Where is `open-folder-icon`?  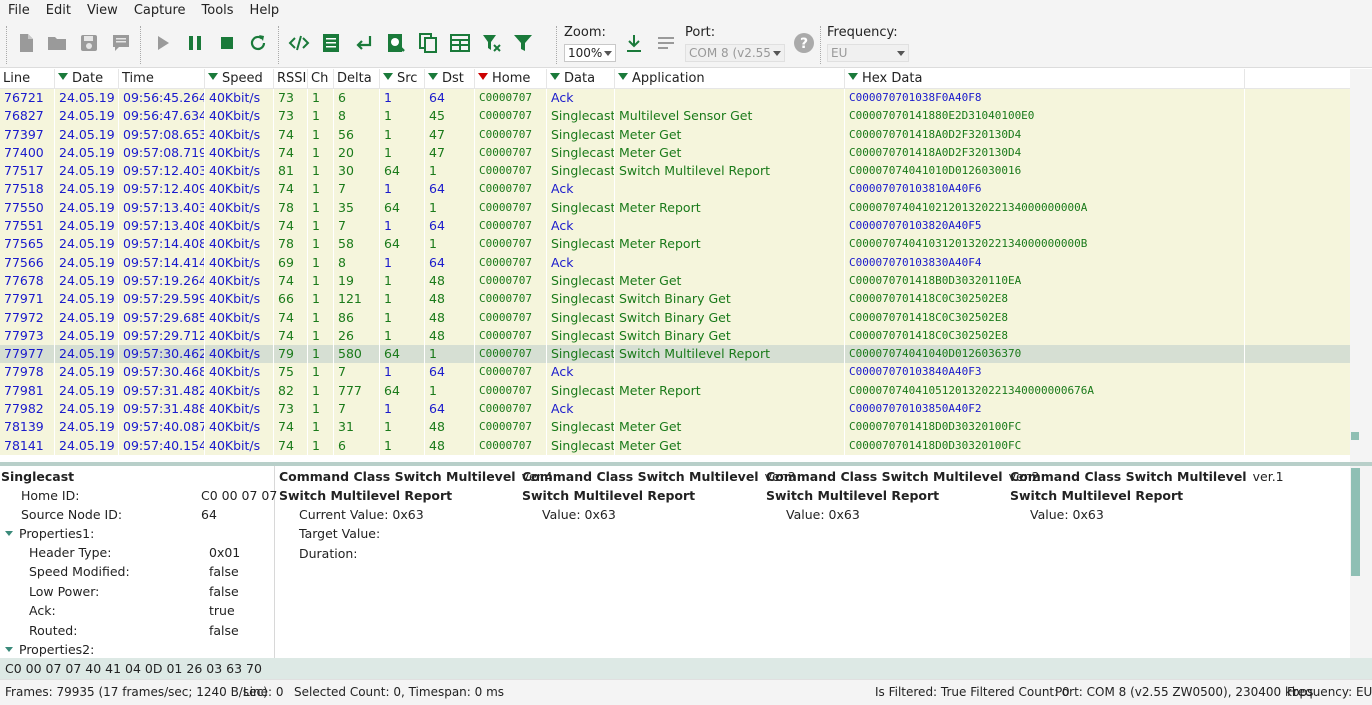
open-folder-icon is located at coordinates (57, 43).